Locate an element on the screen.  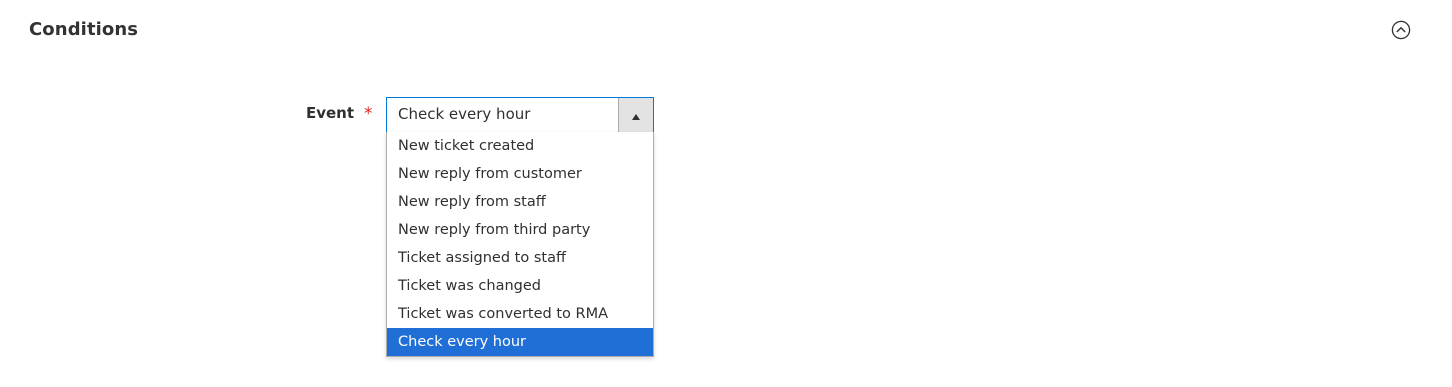
event-option: New reply from third party is located at coordinates (520, 230).